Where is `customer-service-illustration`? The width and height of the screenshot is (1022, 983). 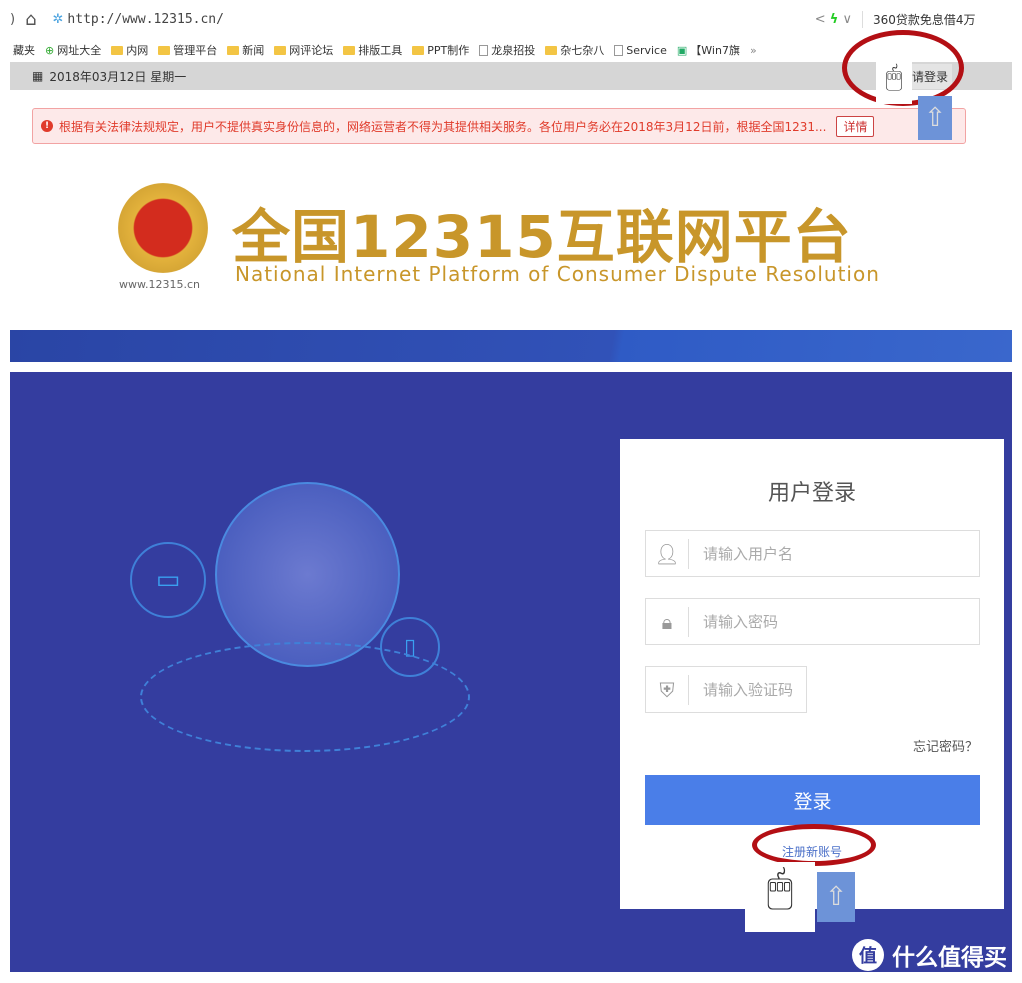 customer-service-illustration is located at coordinates (307, 574).